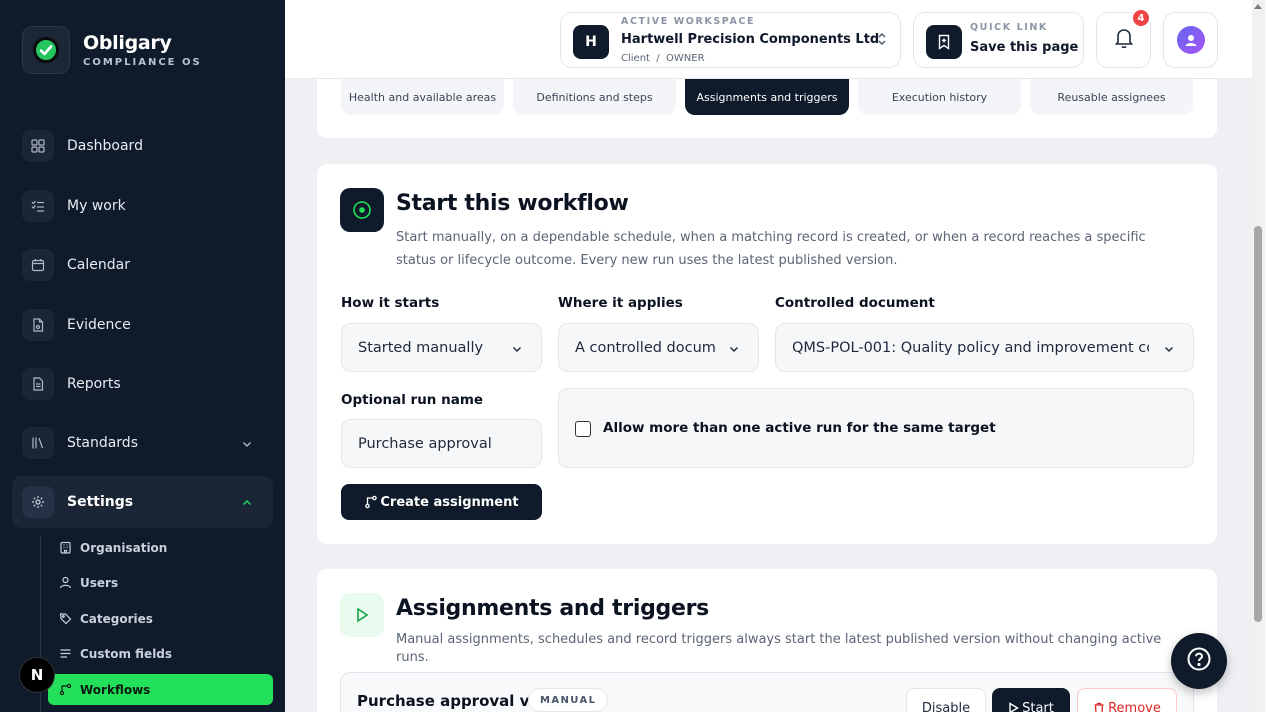 This screenshot has width=1265, height=712. What do you see at coordinates (362, 210) in the screenshot?
I see `target-icon` at bounding box center [362, 210].